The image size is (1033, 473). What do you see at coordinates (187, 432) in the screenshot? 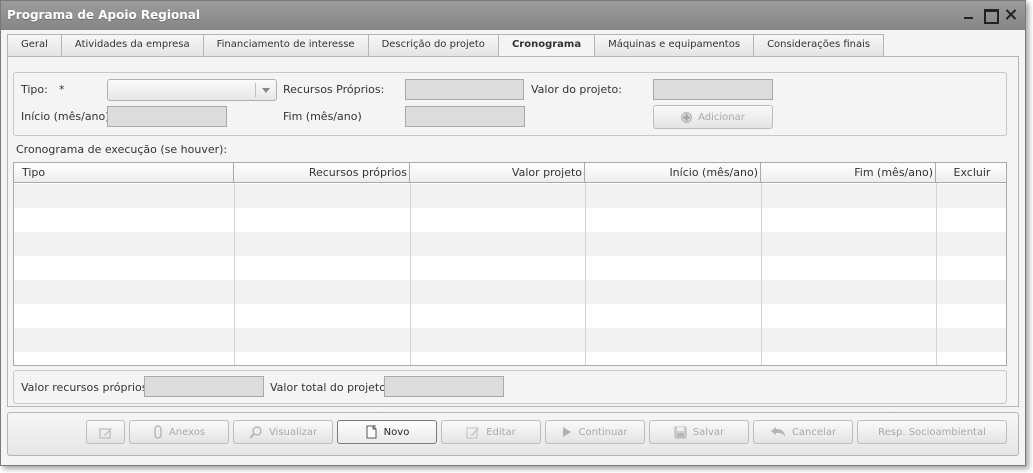
I see `anexos-label: Anexos` at bounding box center [187, 432].